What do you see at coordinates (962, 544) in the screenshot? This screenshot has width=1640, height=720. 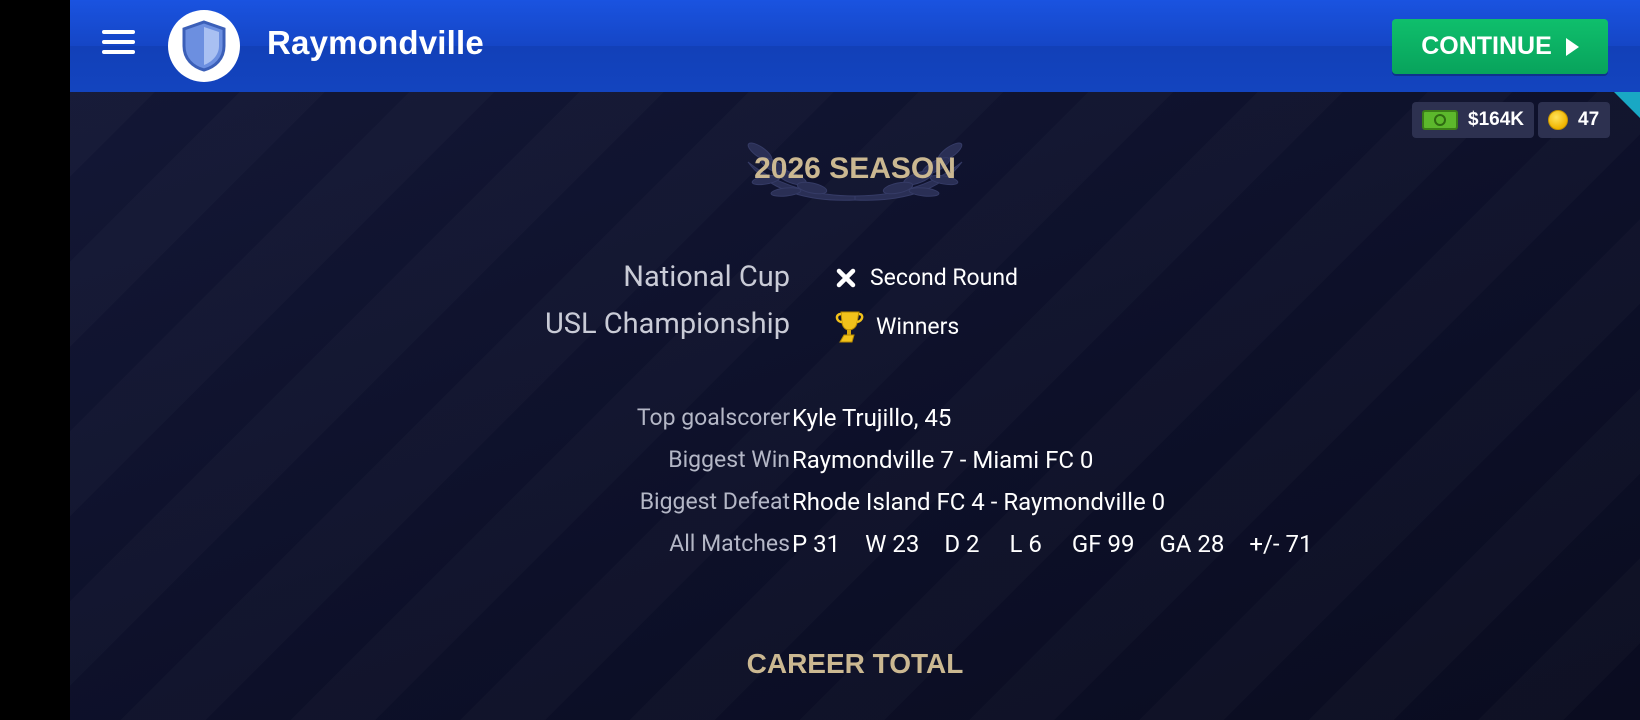 I see `stat-drawn: D 2` at bounding box center [962, 544].